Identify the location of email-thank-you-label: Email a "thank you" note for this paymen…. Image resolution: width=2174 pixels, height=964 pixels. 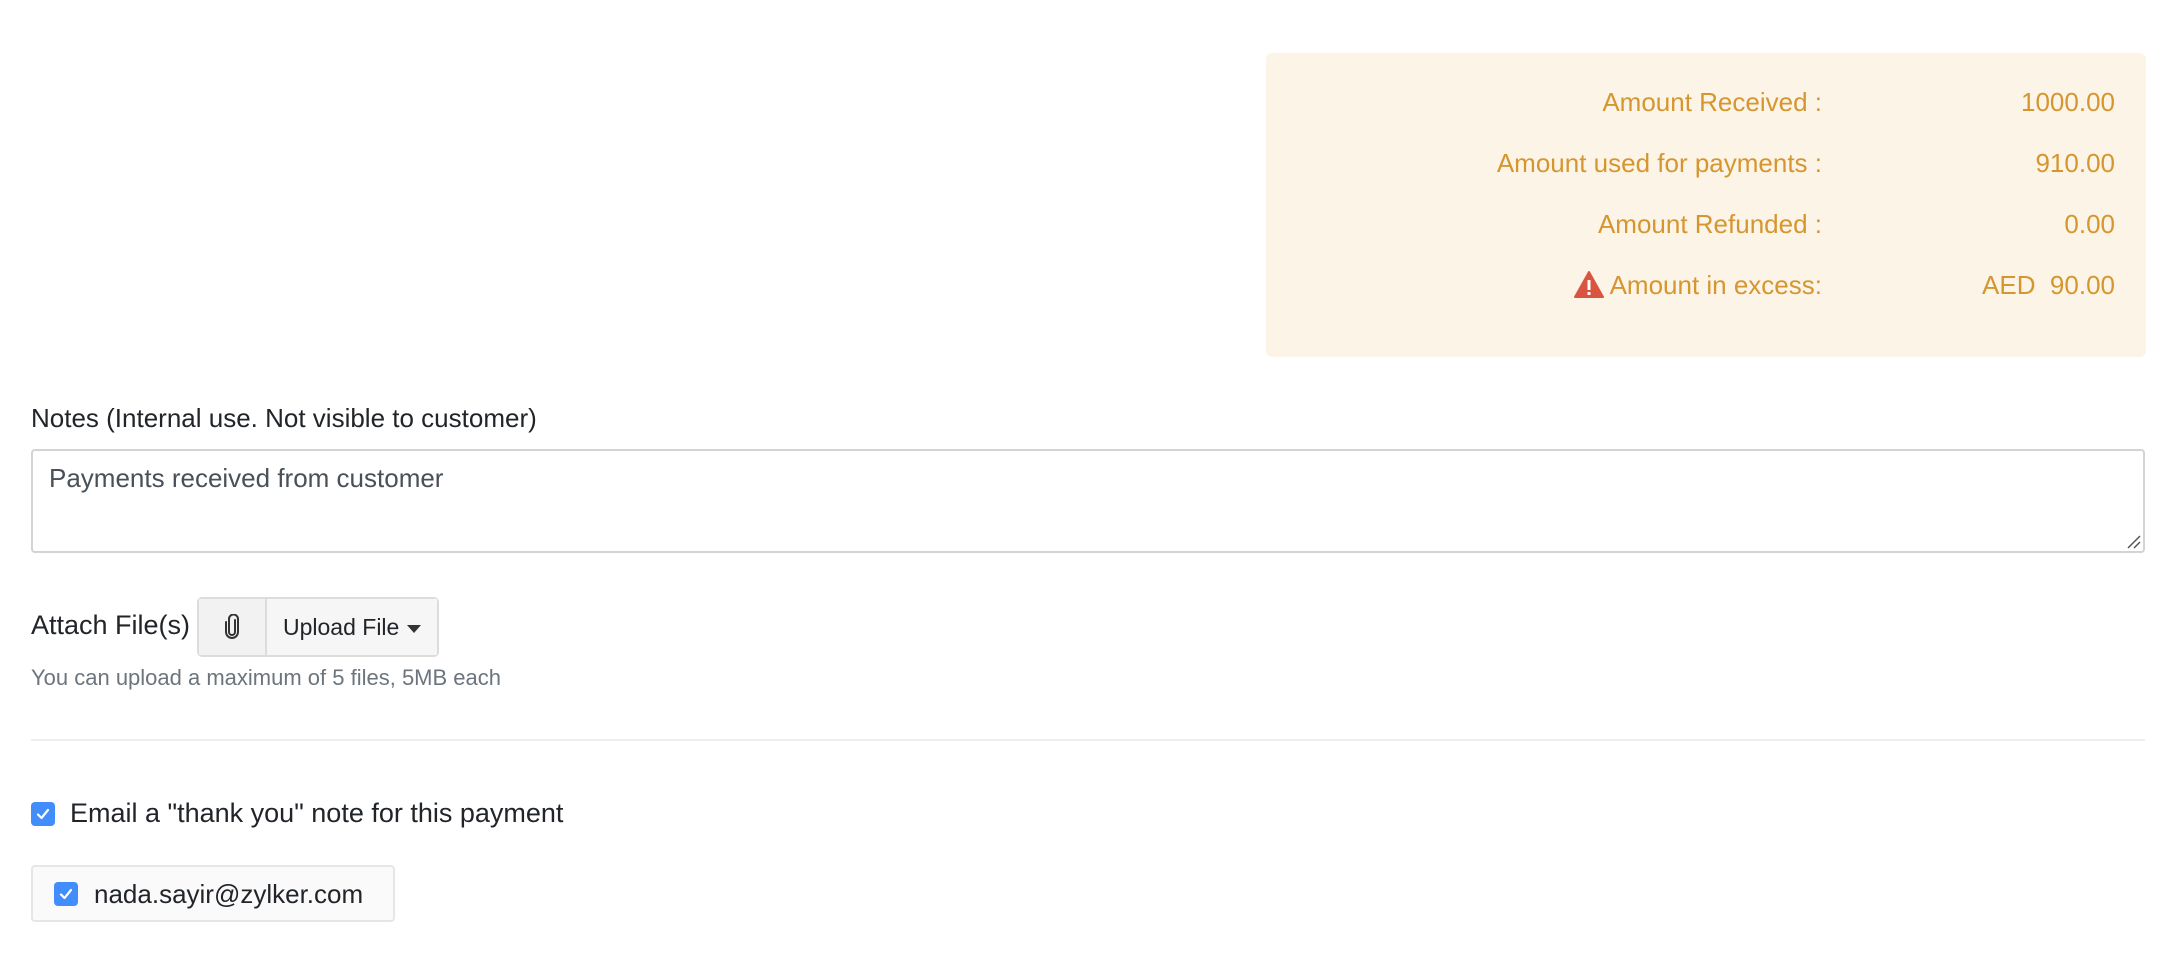
(317, 813).